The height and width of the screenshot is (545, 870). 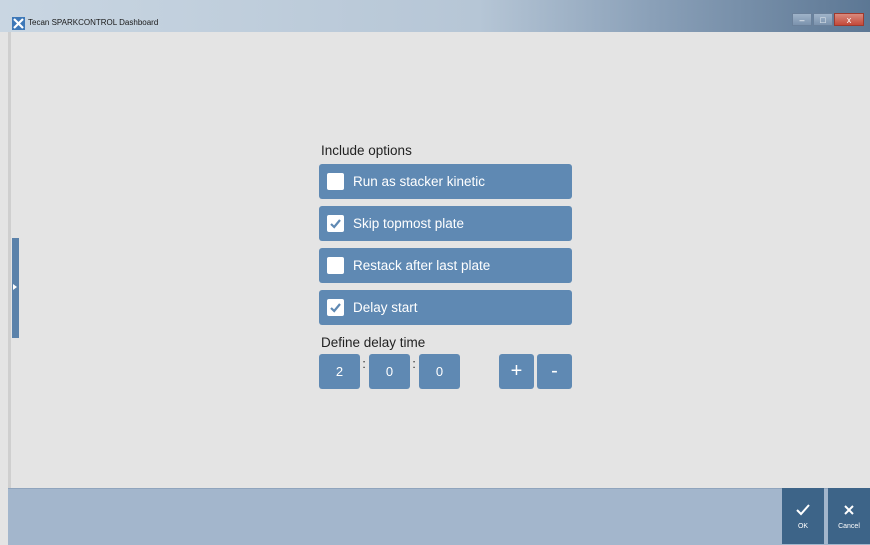 I want to click on option-skip-topmost-plate: Skip topmost plate, so click(x=445, y=223).